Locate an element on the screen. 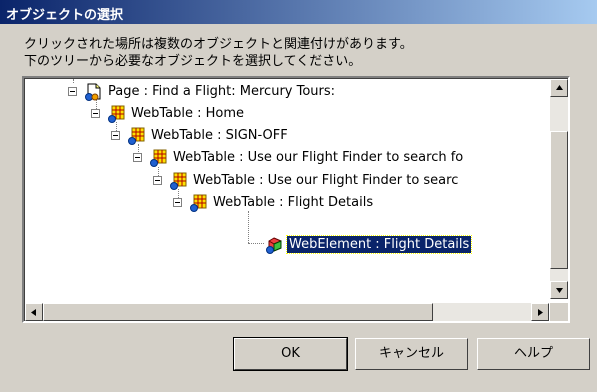 The image size is (597, 392). arrow-up-icon is located at coordinates (559, 87).